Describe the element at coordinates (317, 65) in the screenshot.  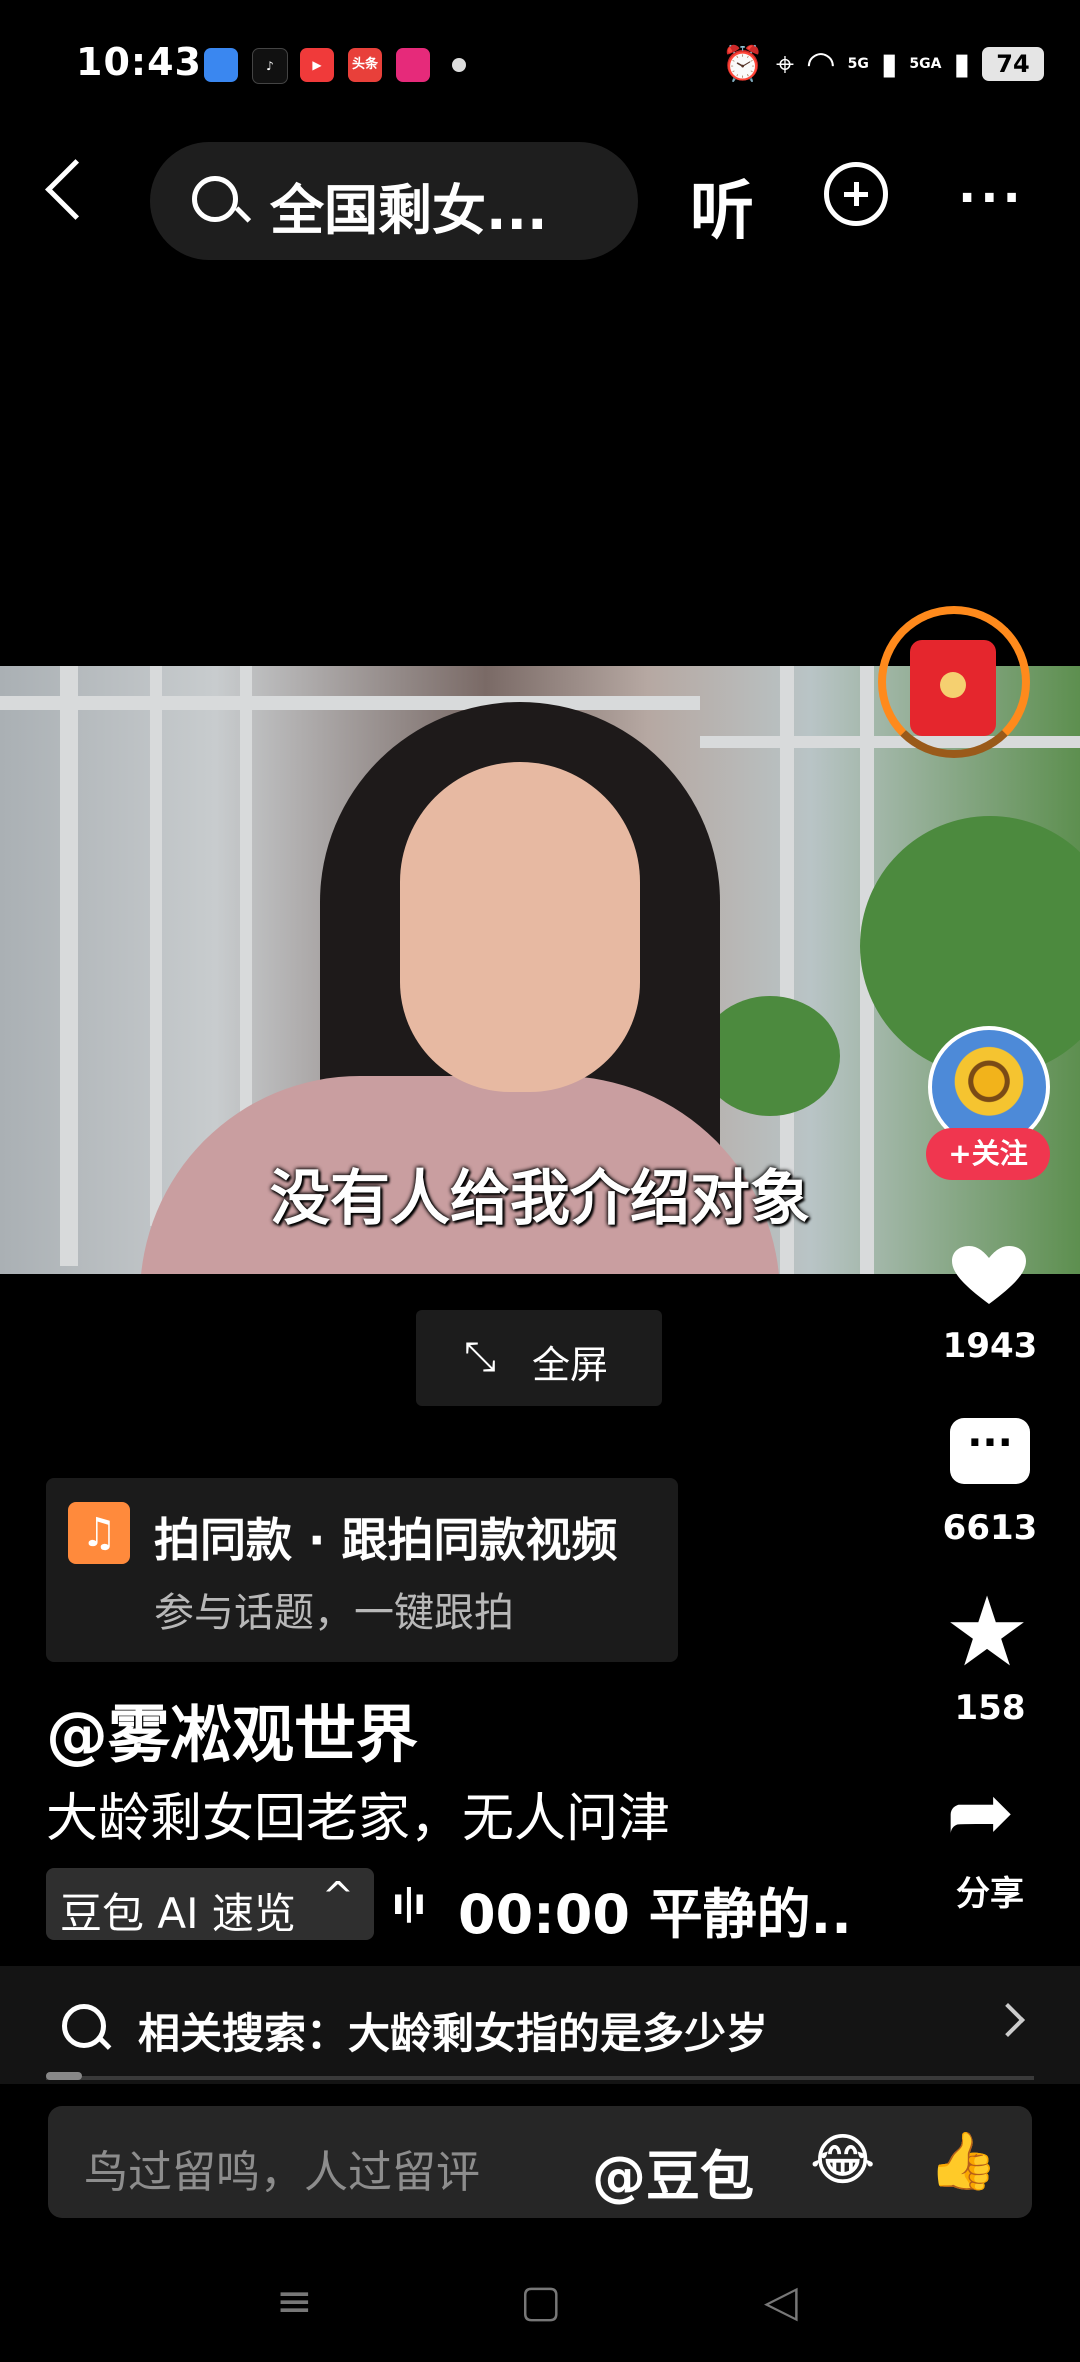
I see `video-app-icon: ▶` at that location.